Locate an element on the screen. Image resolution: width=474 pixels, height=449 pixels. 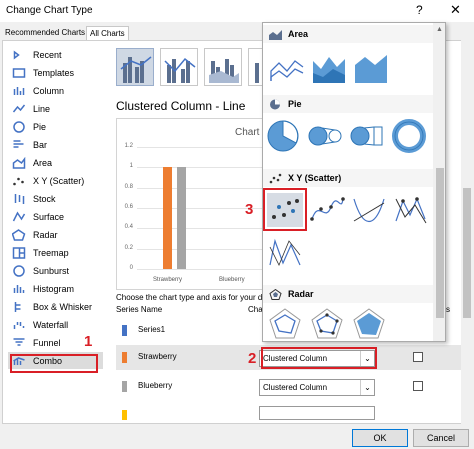
sidebar-item-label: Templates is located at coordinates (54, 72).